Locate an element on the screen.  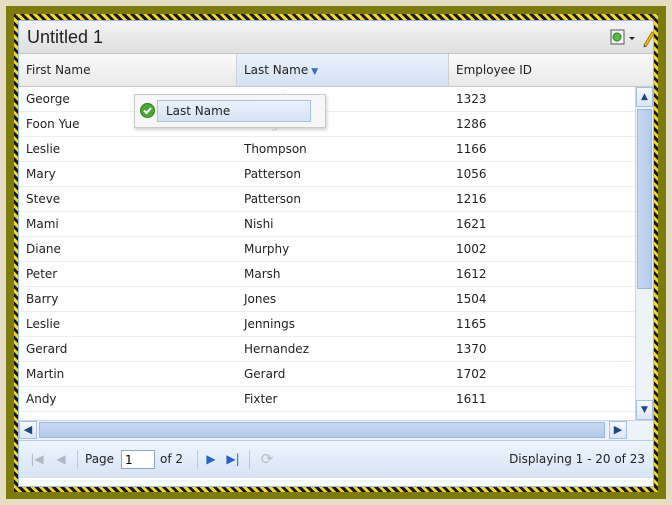
table-row: Gerard Hernandez 1370 is located at coordinates (327, 349).